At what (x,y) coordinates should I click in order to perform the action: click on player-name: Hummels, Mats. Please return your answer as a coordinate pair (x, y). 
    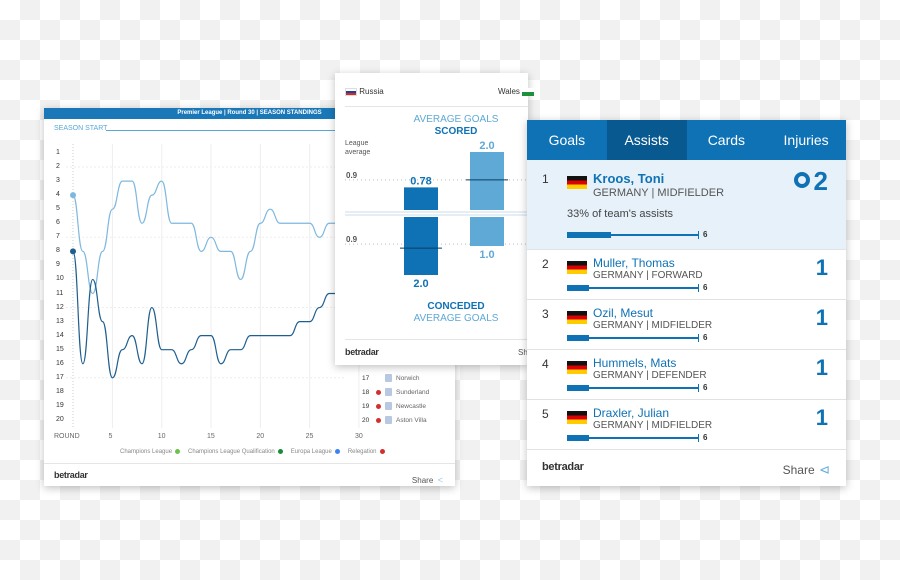
    Looking at the image, I should click on (634, 363).